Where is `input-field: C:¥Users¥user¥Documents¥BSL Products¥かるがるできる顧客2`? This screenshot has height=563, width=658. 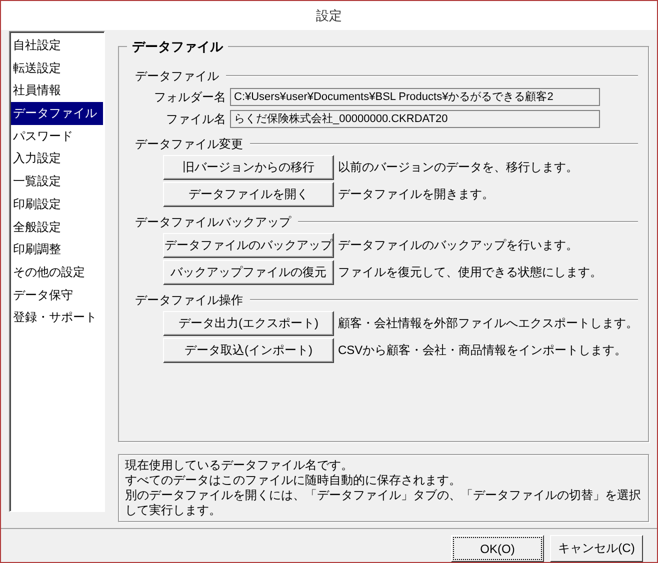
input-field: C:¥Users¥user¥Documents¥BSL Products¥かるがるできる顧客2 is located at coordinates (415, 97).